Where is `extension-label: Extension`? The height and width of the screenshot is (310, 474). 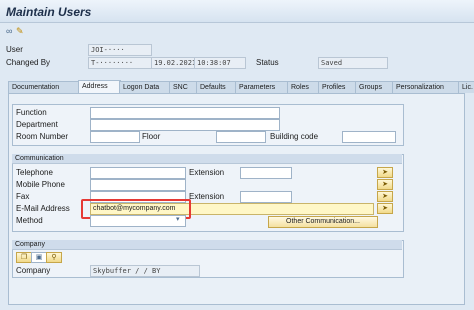 extension-label: Extension is located at coordinates (207, 172).